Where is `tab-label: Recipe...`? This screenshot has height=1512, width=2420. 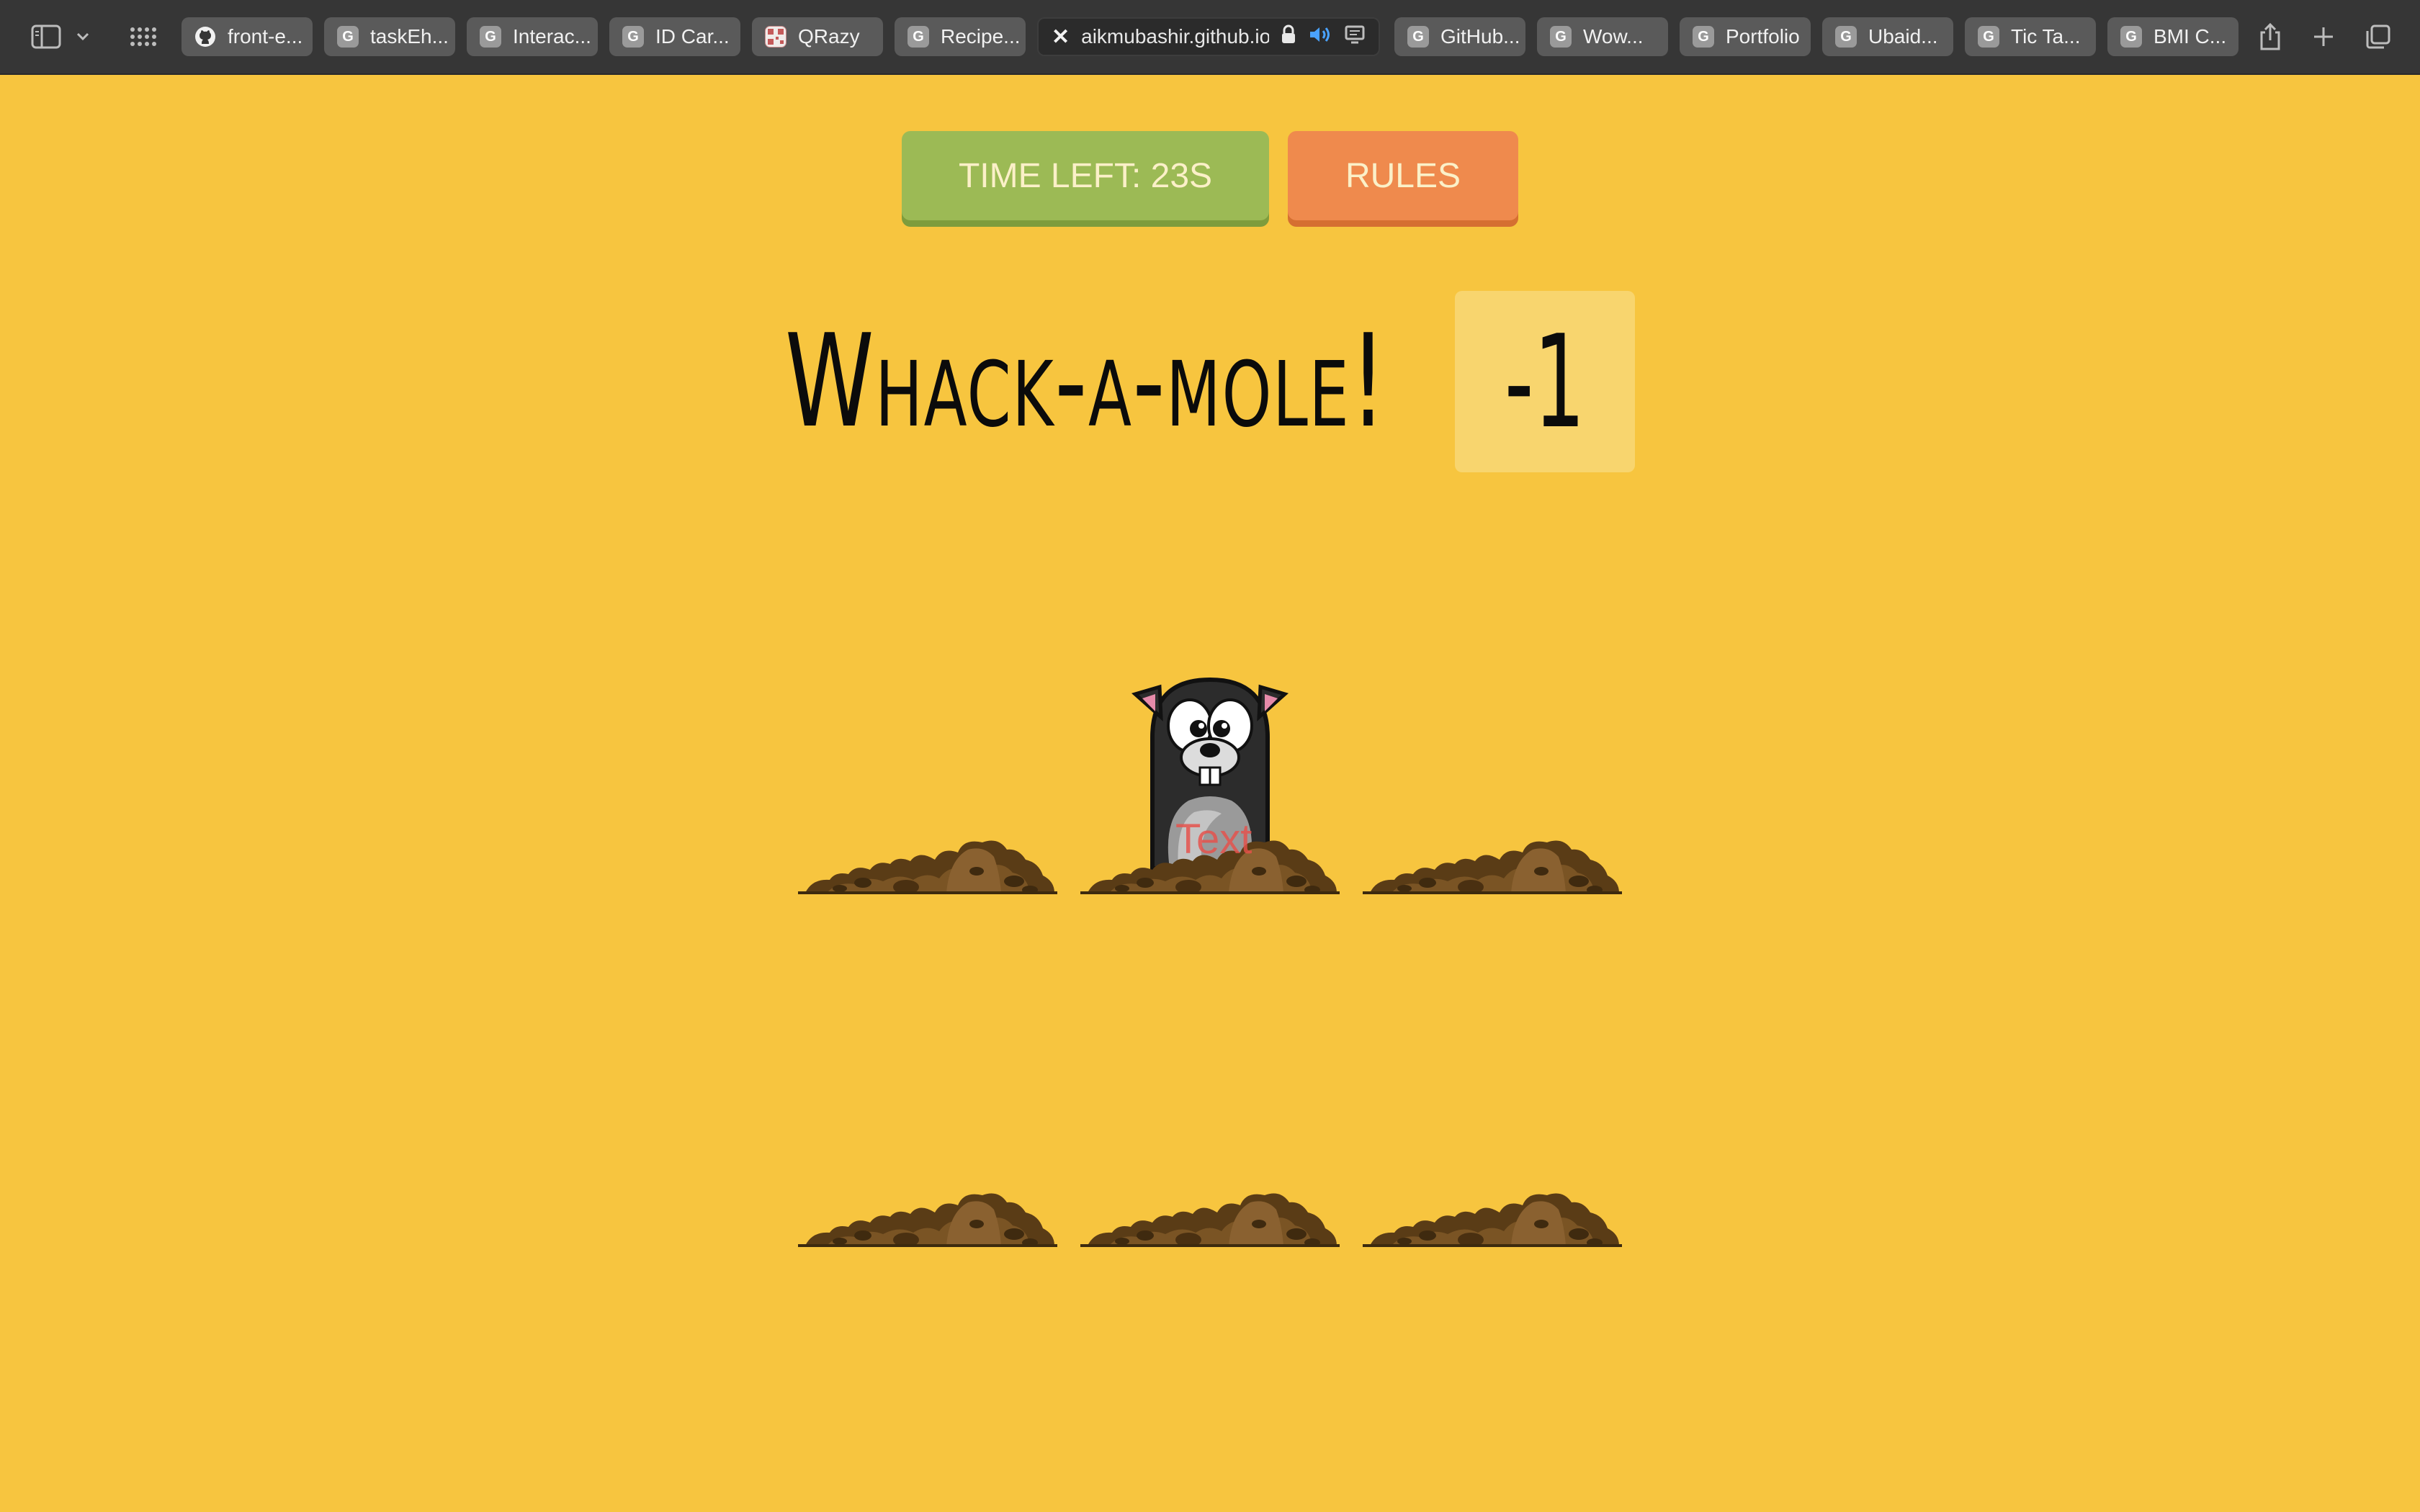
tab-label: Recipe... is located at coordinates (981, 36).